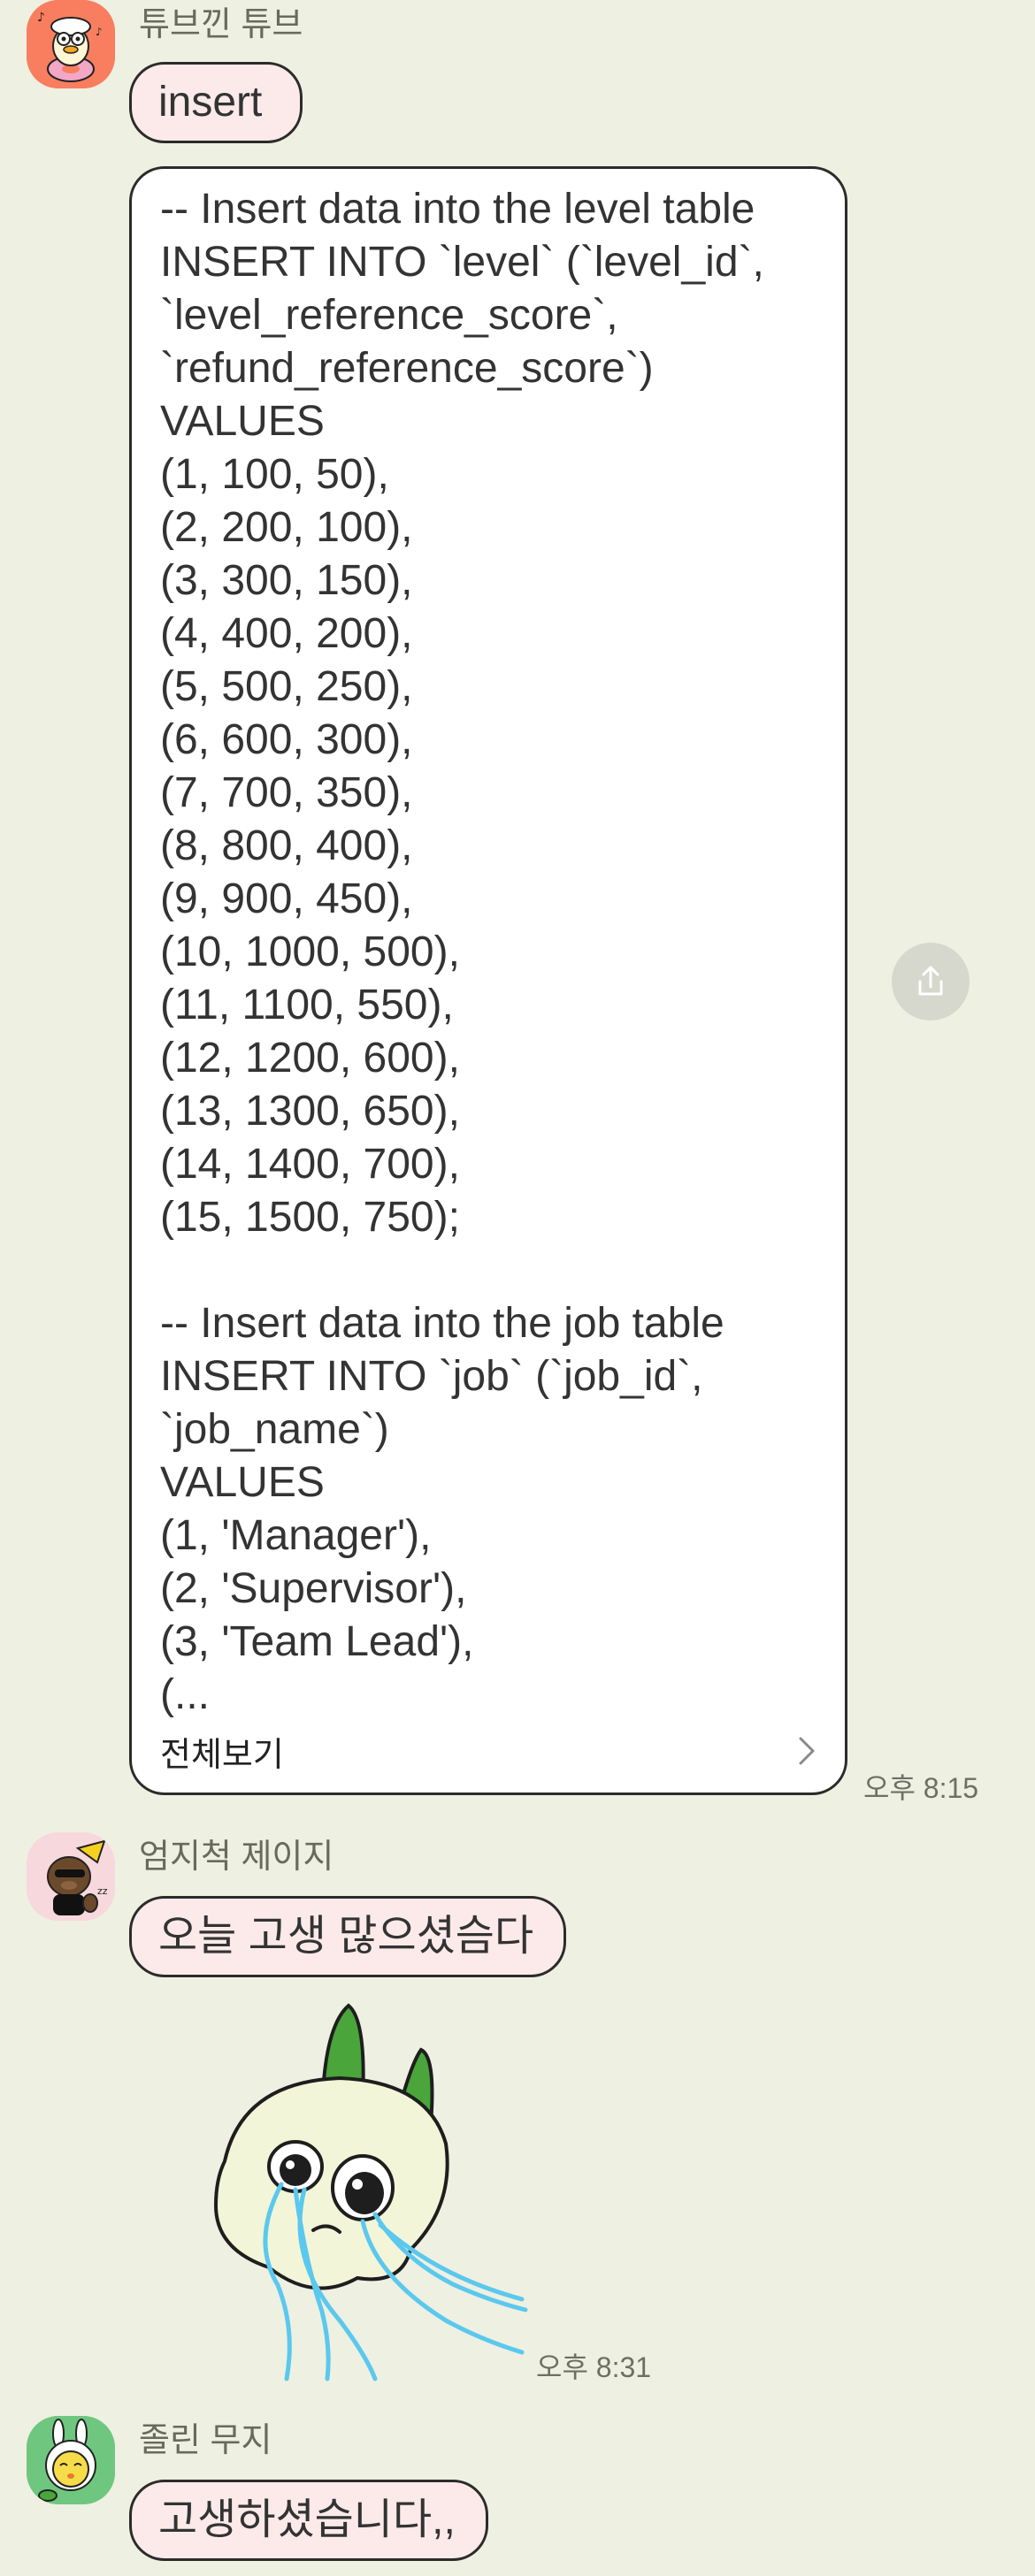  What do you see at coordinates (236, 1857) in the screenshot?
I see `sender-name: 엄지척 제이지` at bounding box center [236, 1857].